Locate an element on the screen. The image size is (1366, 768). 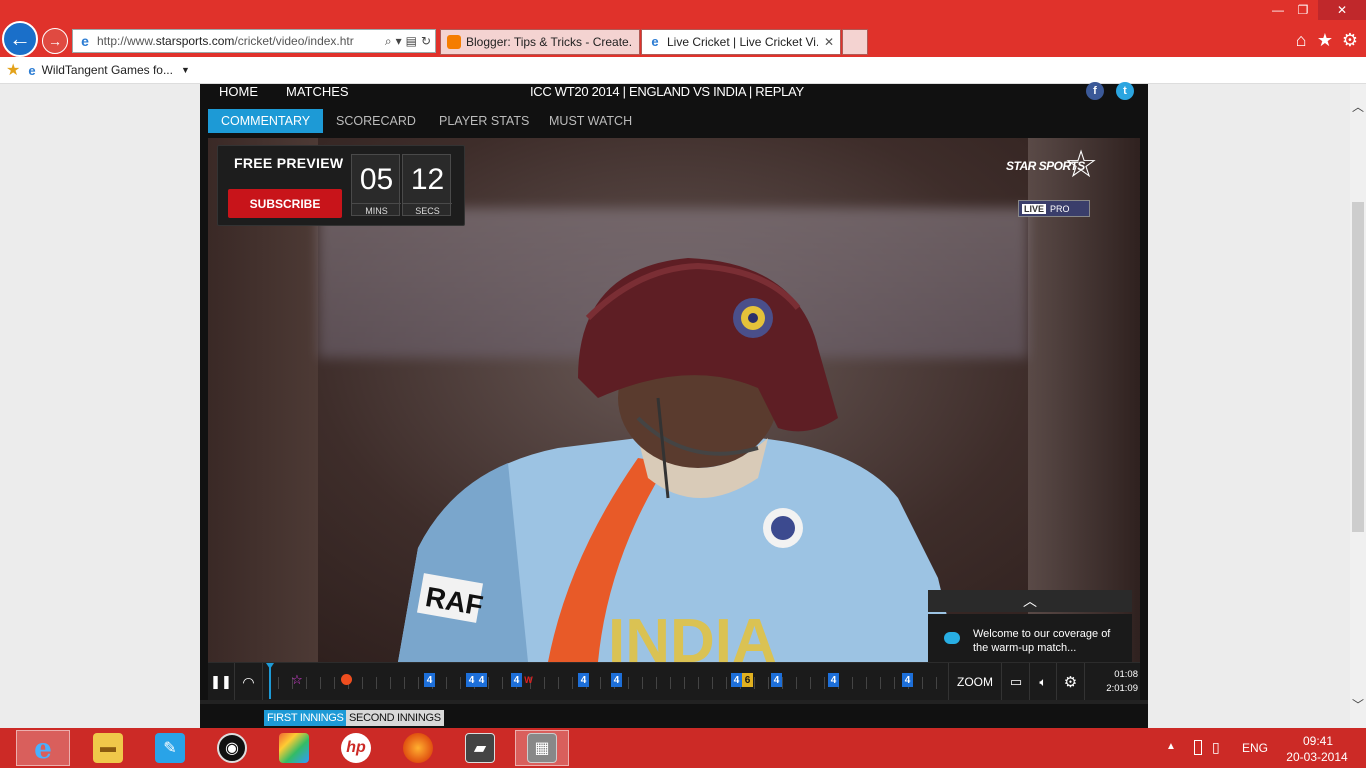
taskbar-app is located at coordinates (294, 748).